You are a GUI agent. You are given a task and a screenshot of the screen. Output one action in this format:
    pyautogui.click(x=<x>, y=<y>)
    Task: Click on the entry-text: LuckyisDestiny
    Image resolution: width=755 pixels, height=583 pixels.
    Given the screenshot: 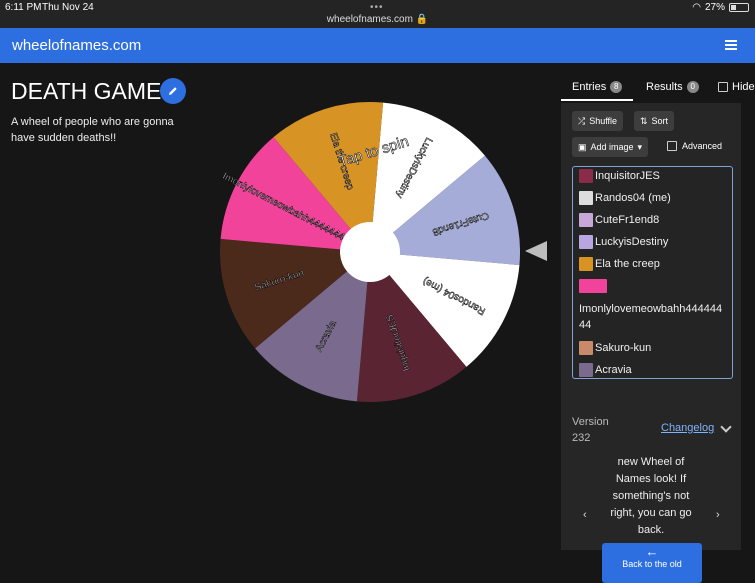 What is the action you would take?
    pyautogui.click(x=632, y=242)
    